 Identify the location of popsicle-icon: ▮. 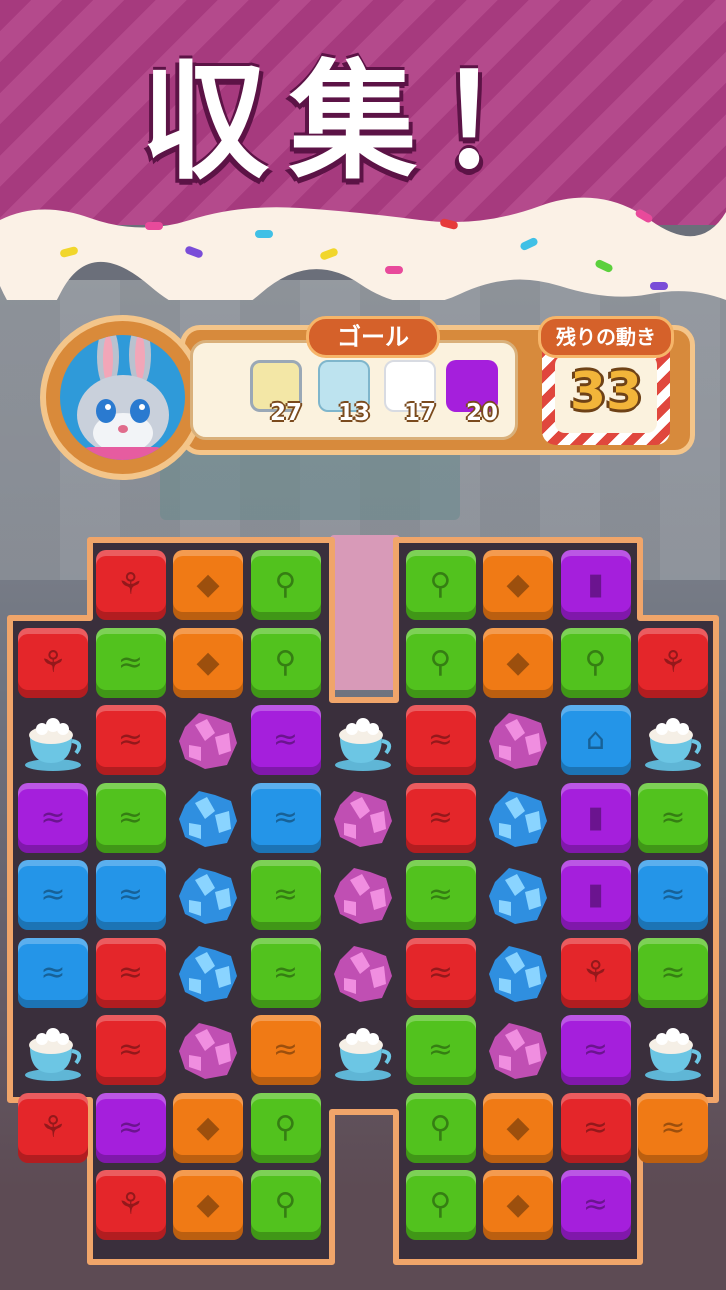
(595, 894).